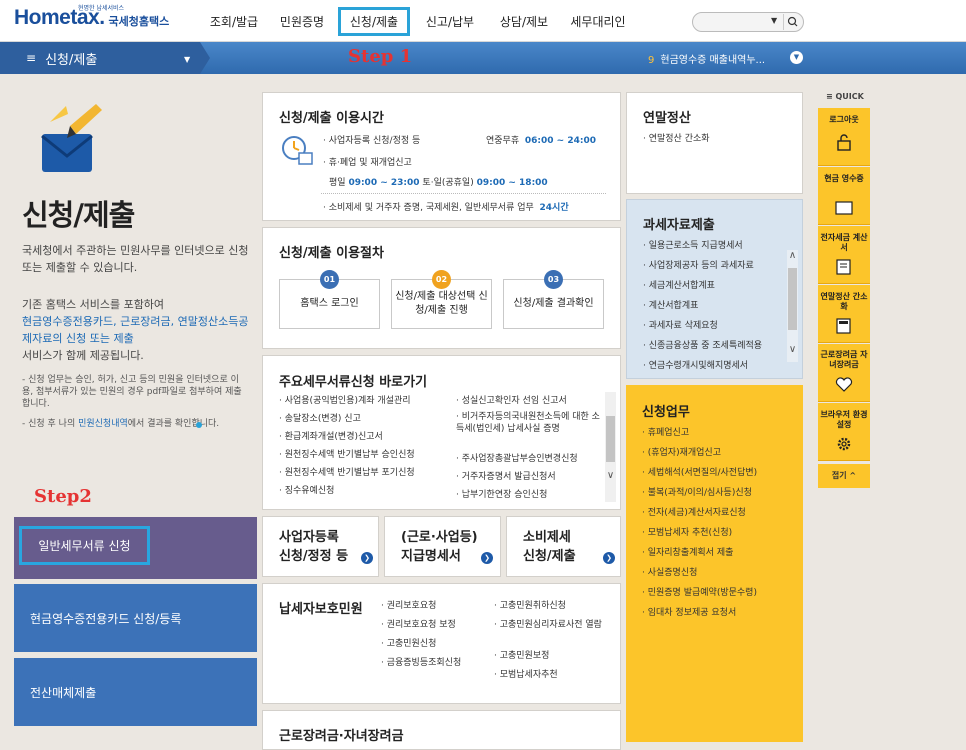 This screenshot has height=750, width=966. I want to click on usage-hours-title: 신청/제출 이용시간, so click(331, 118).